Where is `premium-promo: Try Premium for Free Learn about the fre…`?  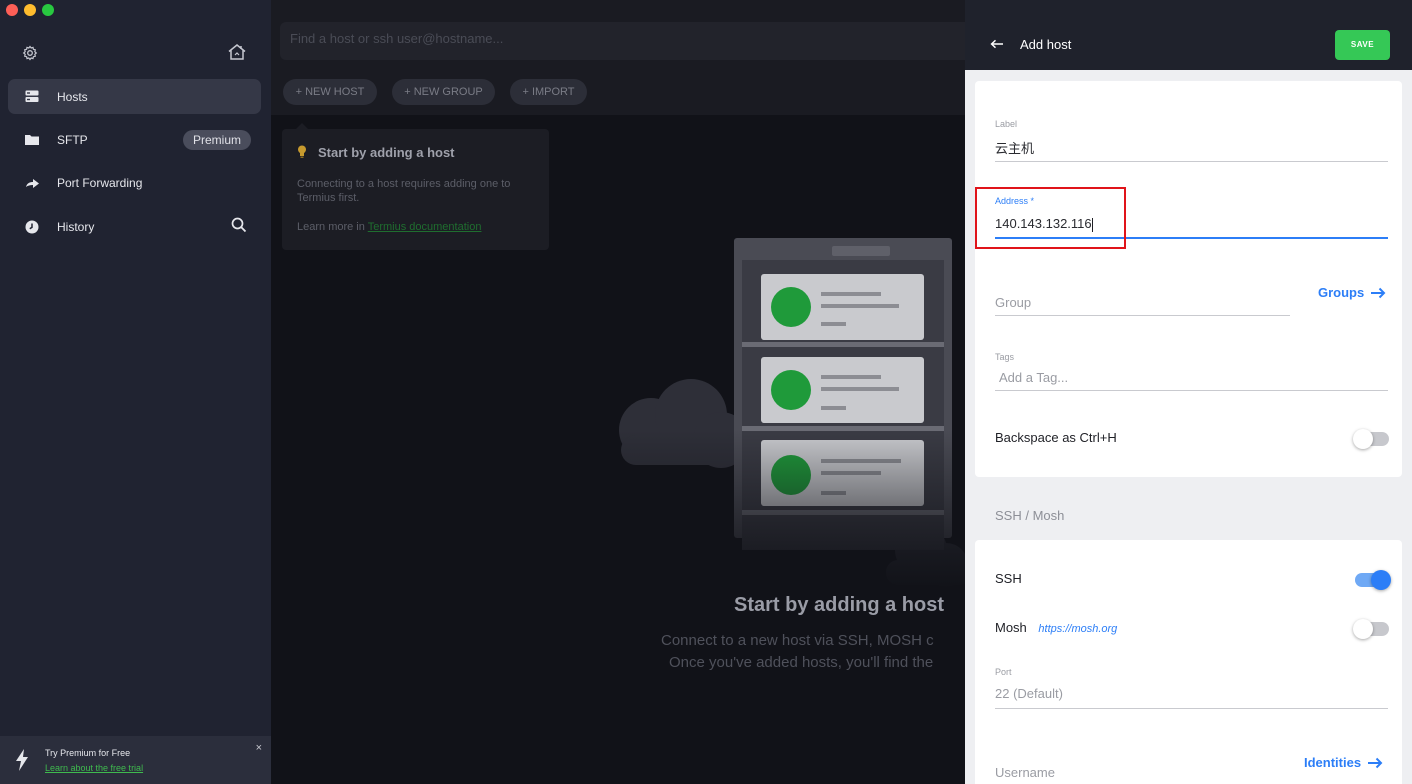 premium-promo: Try Premium for Free Learn about the fre… is located at coordinates (135, 760).